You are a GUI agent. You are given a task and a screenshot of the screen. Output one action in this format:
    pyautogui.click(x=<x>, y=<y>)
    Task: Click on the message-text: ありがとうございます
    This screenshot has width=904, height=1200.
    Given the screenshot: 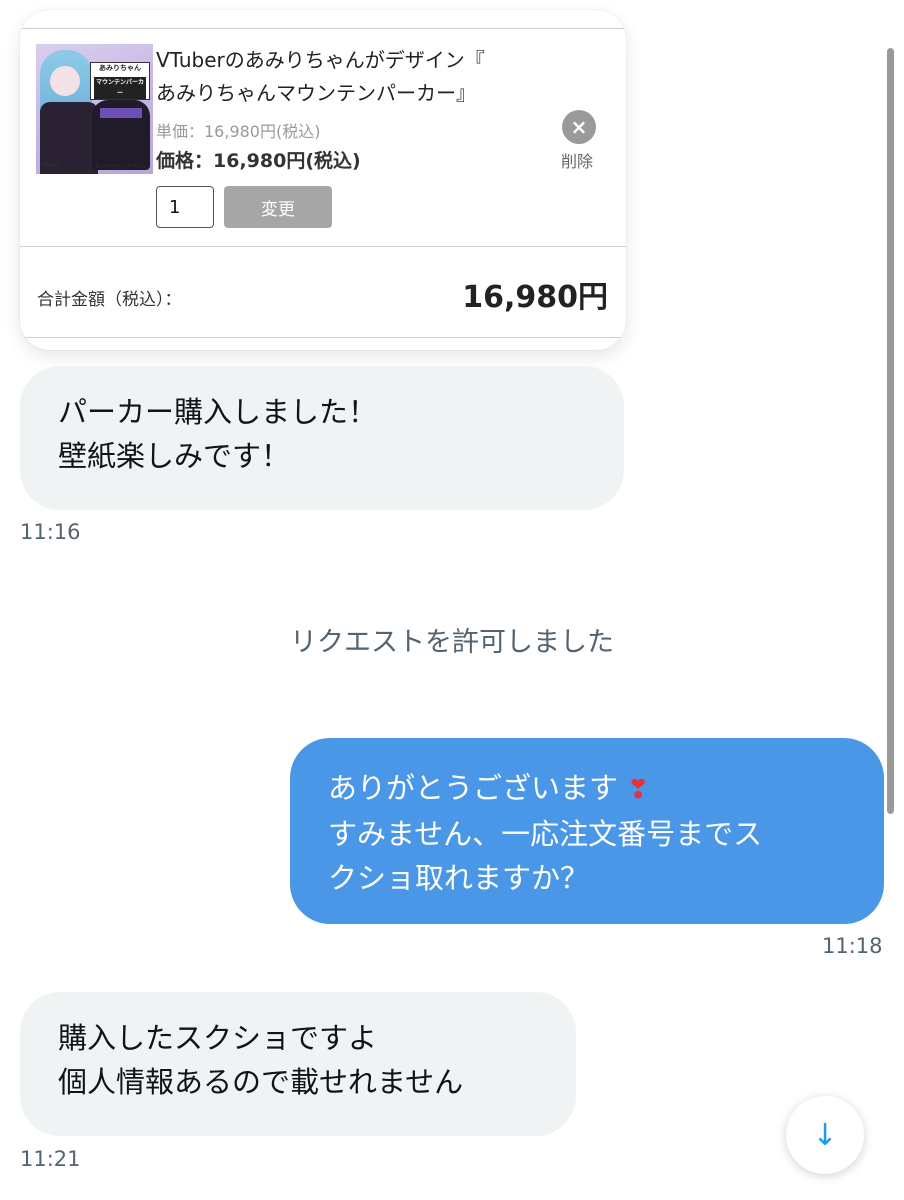 What is the action you would take?
    pyautogui.click(x=473, y=788)
    